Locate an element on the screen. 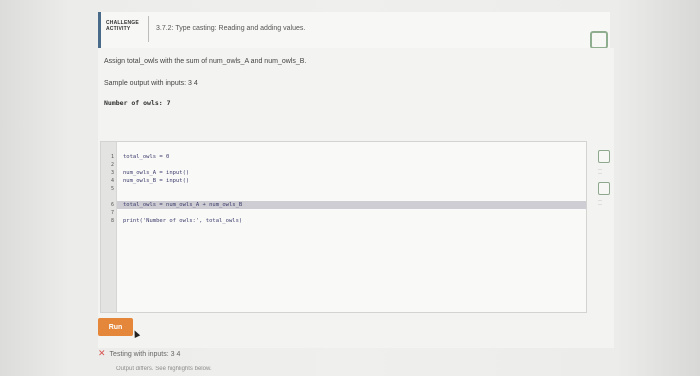 The width and height of the screenshot is (700, 376). badge-line-2: ACTIVITY is located at coordinates (118, 29).